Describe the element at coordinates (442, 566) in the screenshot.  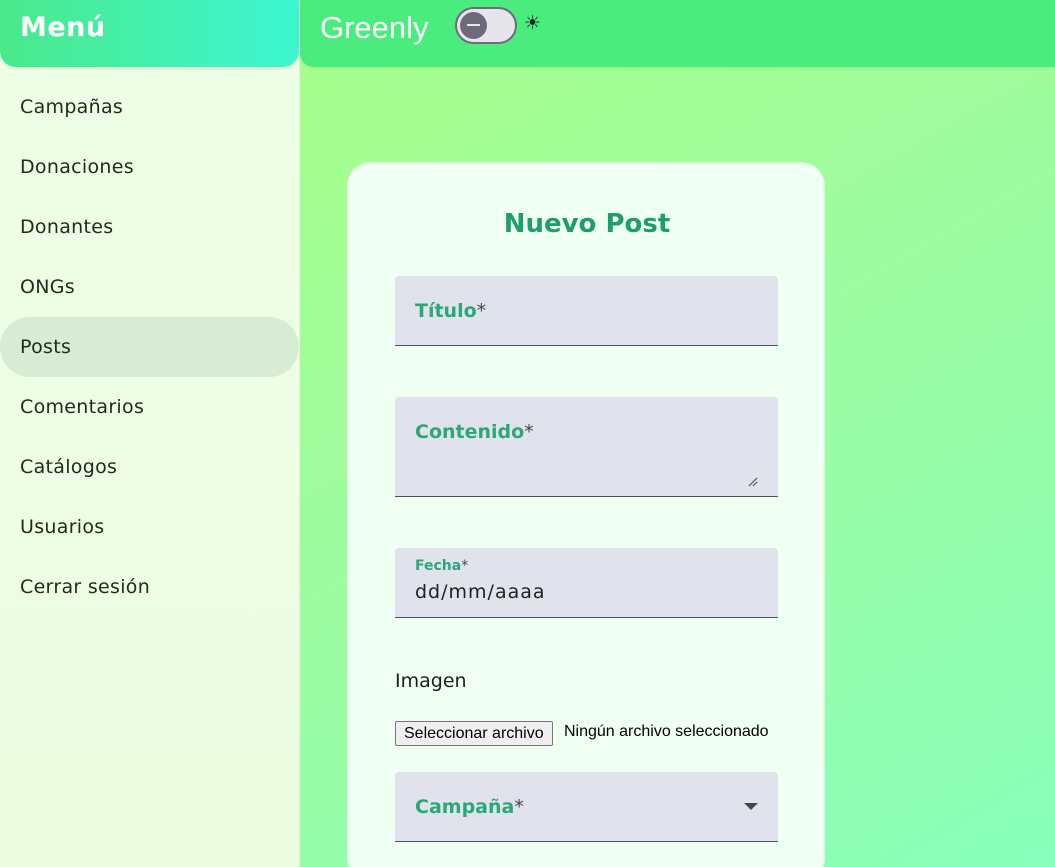
I see `fecha-label: Fecha*` at that location.